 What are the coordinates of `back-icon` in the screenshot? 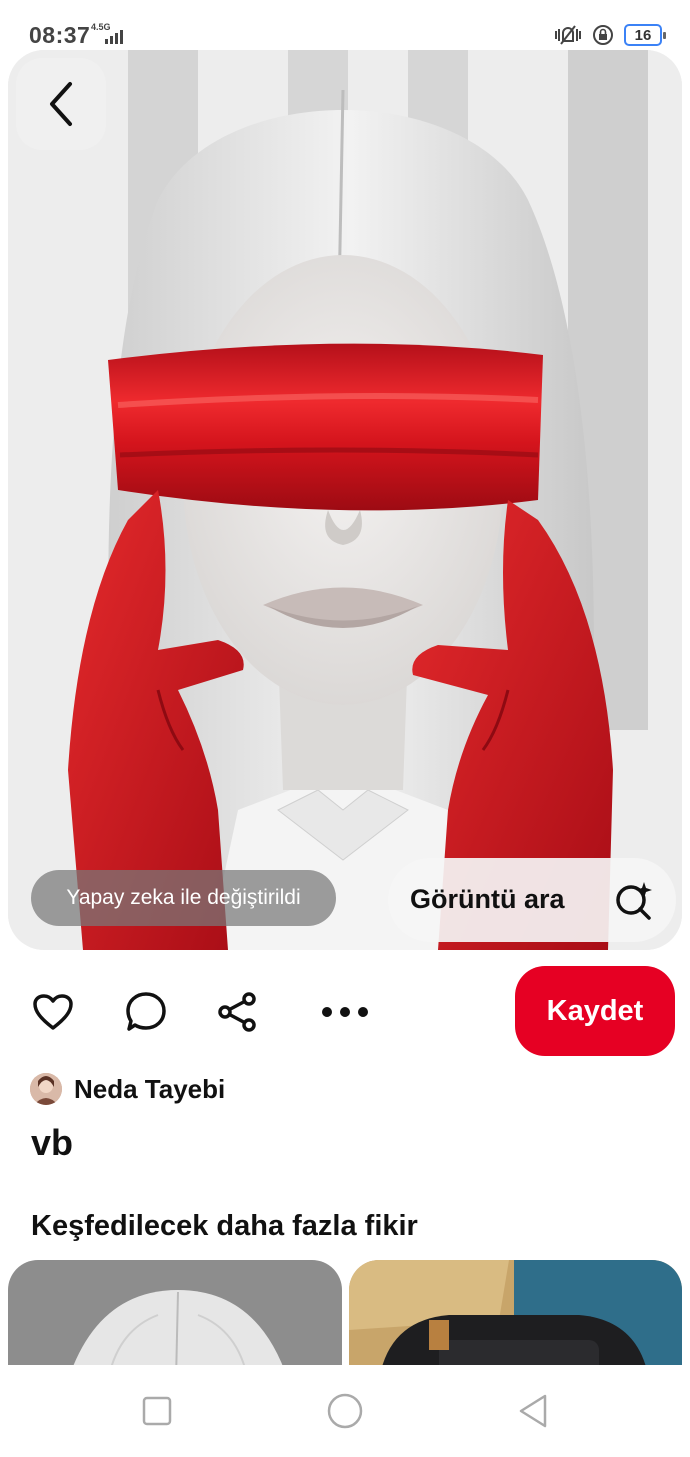 It's located at (61, 104).